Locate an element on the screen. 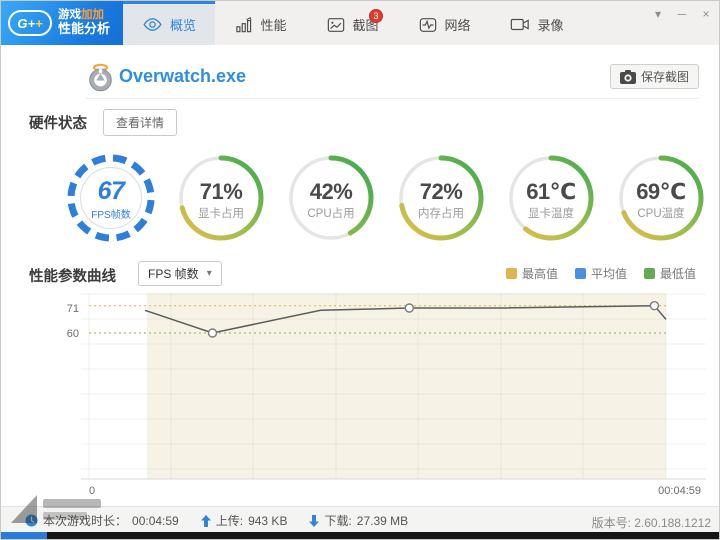 The height and width of the screenshot is (540, 720). top-bar: G+ + 游戏加加 性能分析 概览 性能 截图 3 网络 录像 ▾ ─ × is located at coordinates (360, 23).